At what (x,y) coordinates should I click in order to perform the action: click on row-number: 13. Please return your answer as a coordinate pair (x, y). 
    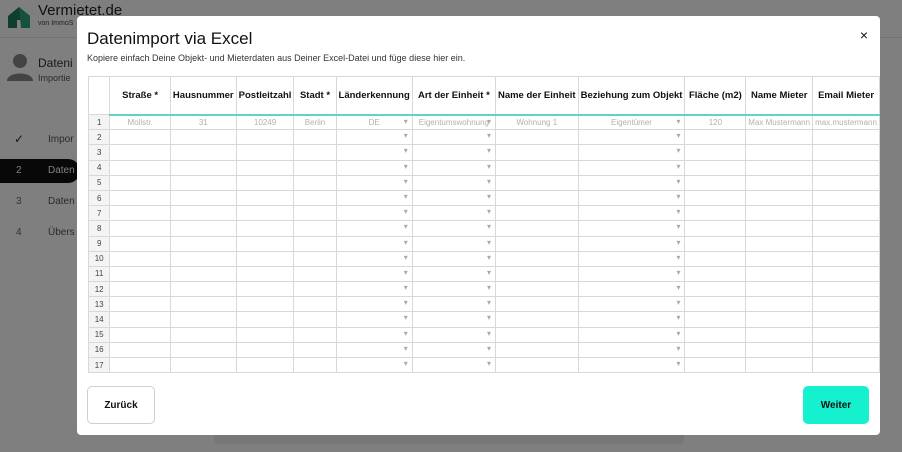
    Looking at the image, I should click on (99, 304).